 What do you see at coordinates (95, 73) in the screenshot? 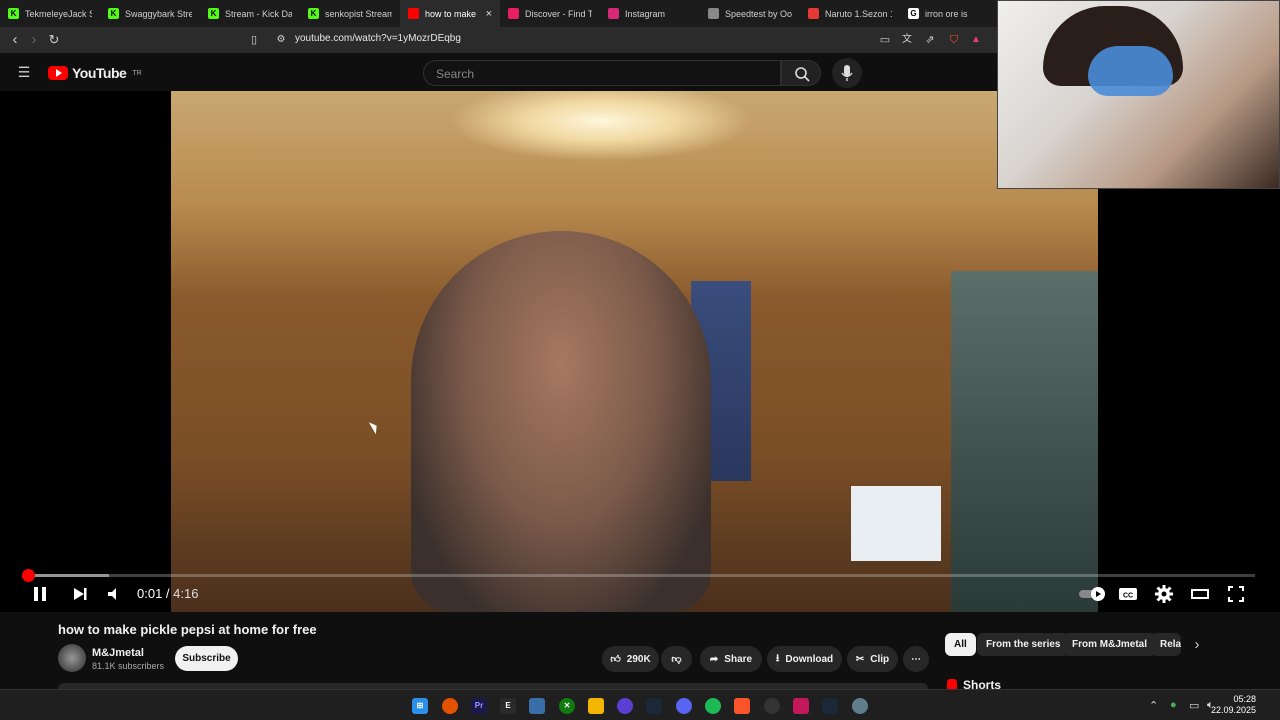
I see `youtube-logo: YouTube TR` at bounding box center [95, 73].